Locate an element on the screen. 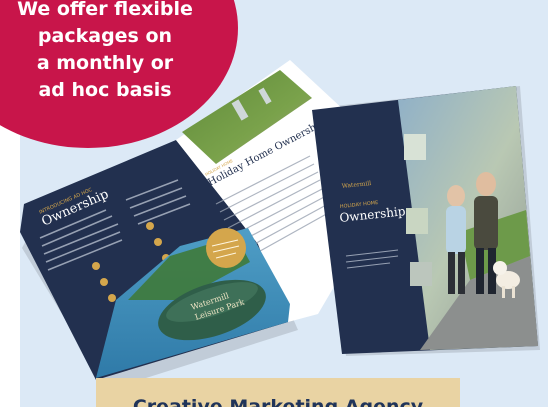 The height and width of the screenshot is (407, 548). callout-line: a monthly or is located at coordinates (105, 63).